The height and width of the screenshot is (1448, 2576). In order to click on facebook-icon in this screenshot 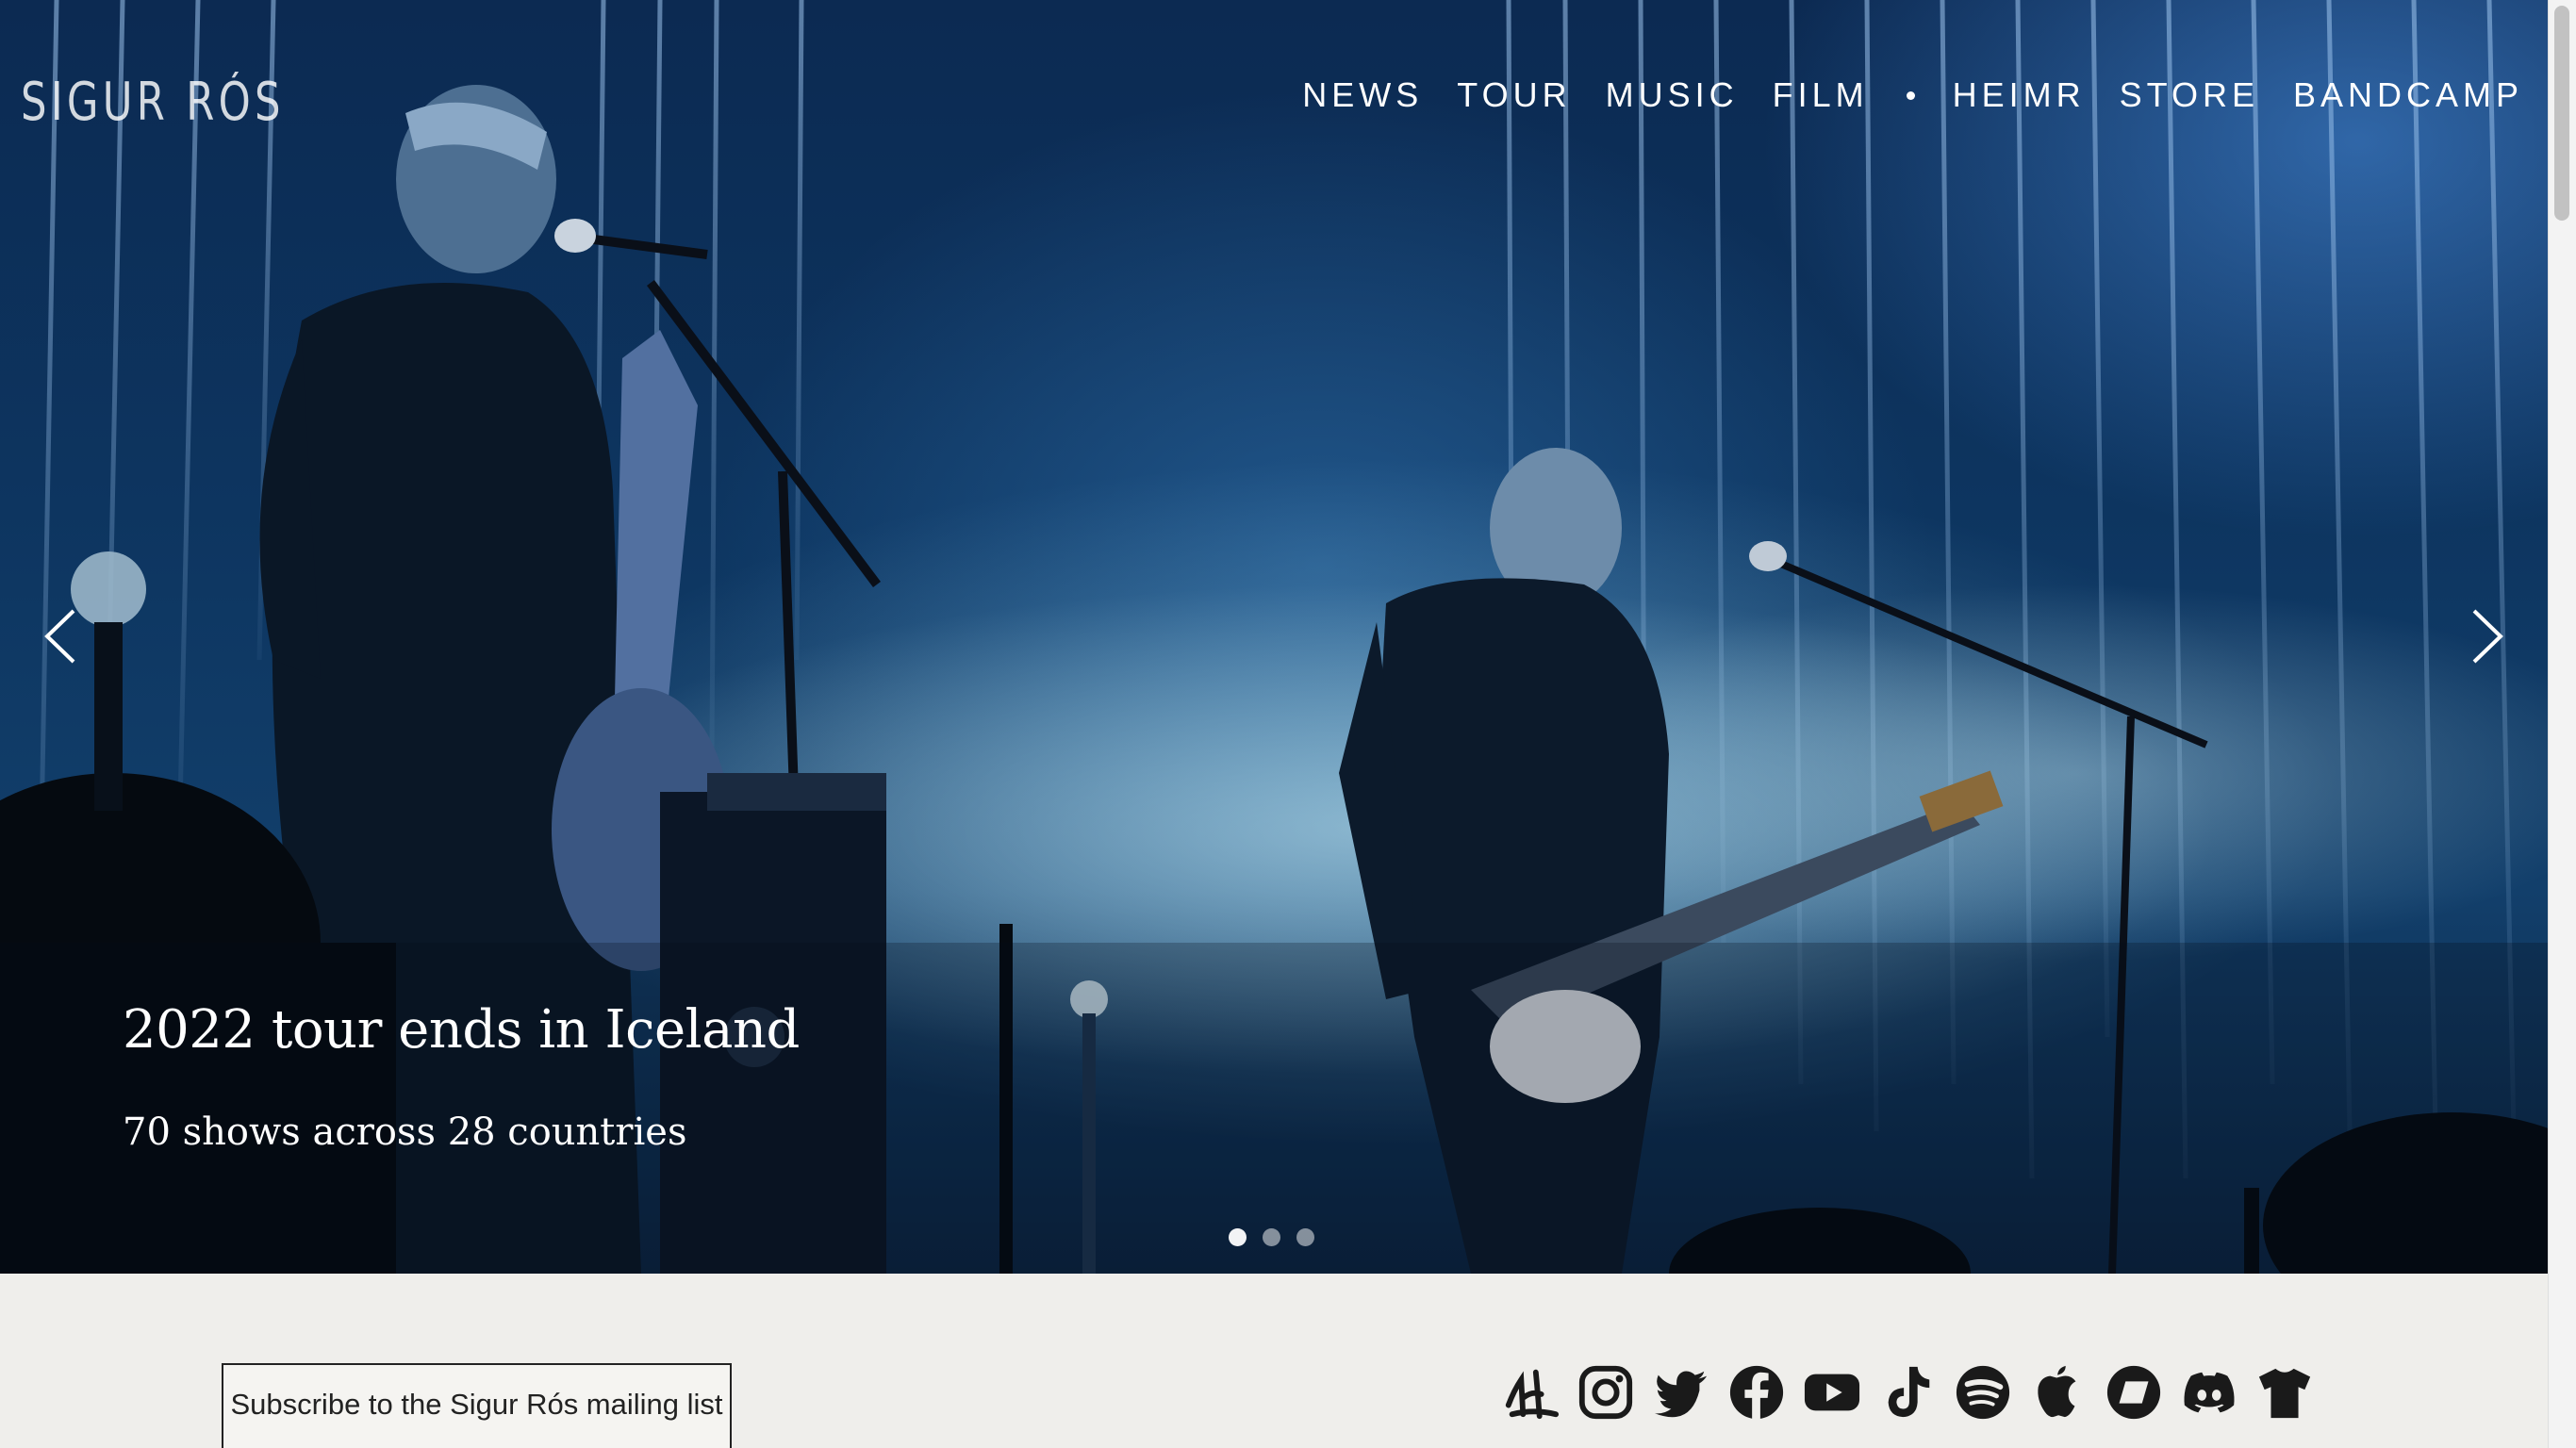, I will do `click(1757, 1392)`.